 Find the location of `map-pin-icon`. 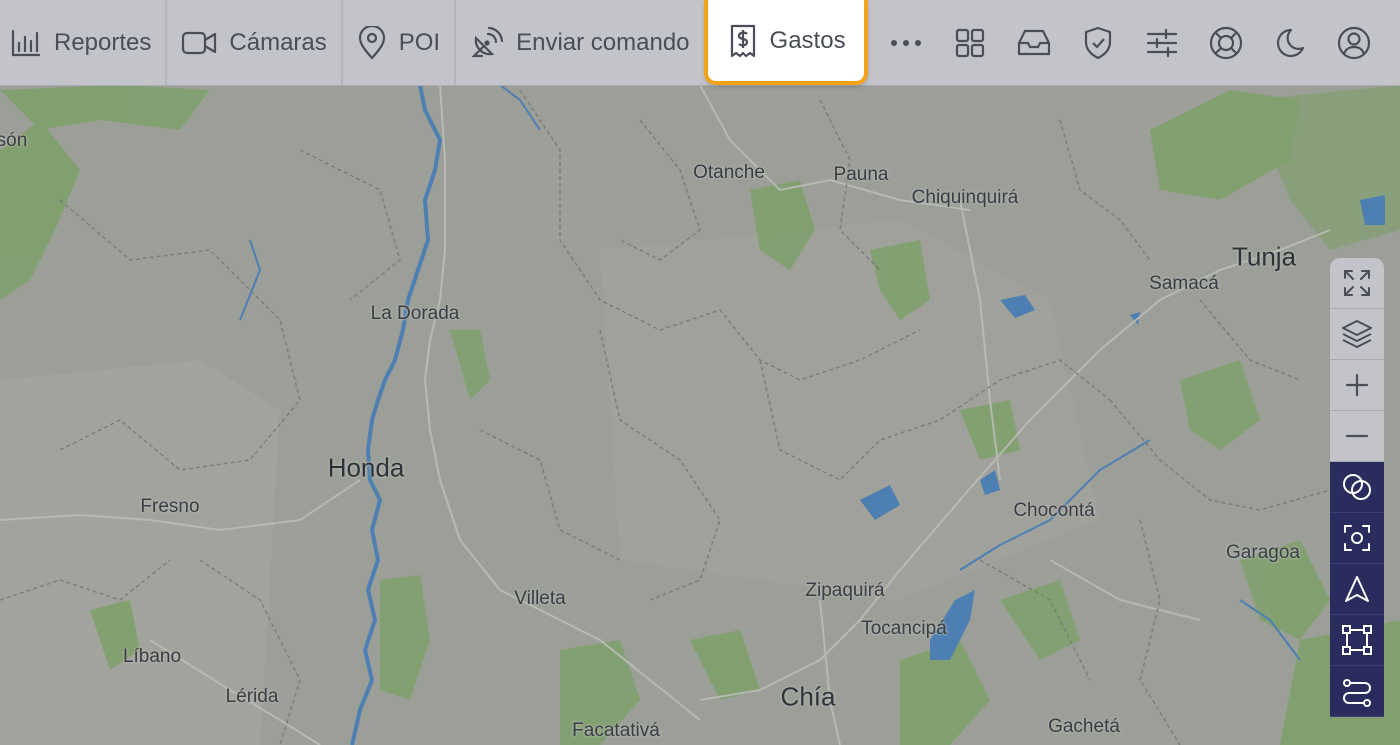

map-pin-icon is located at coordinates (371, 42).